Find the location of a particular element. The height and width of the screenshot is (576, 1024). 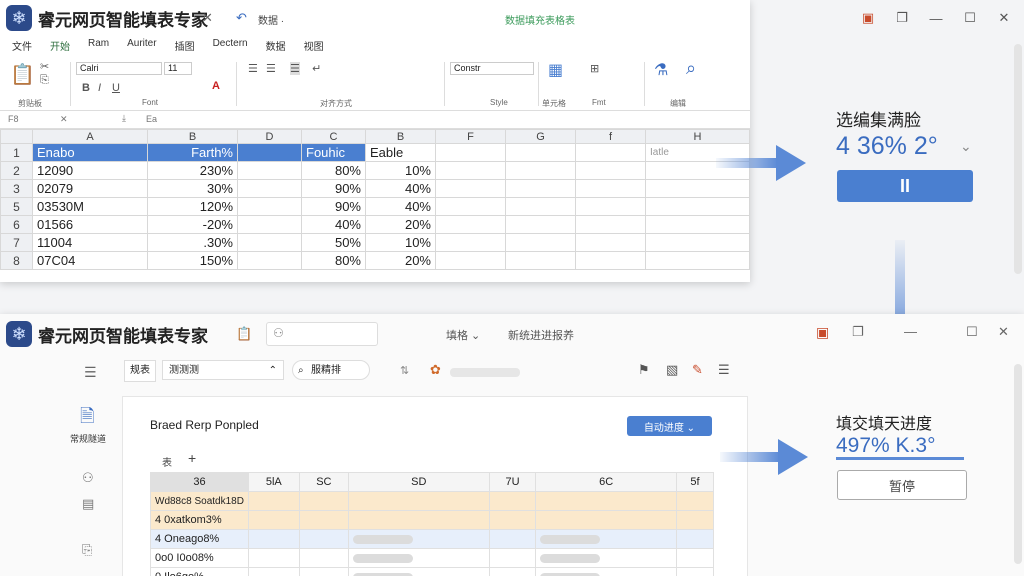

add-tab-button: + is located at coordinates (192, 458).